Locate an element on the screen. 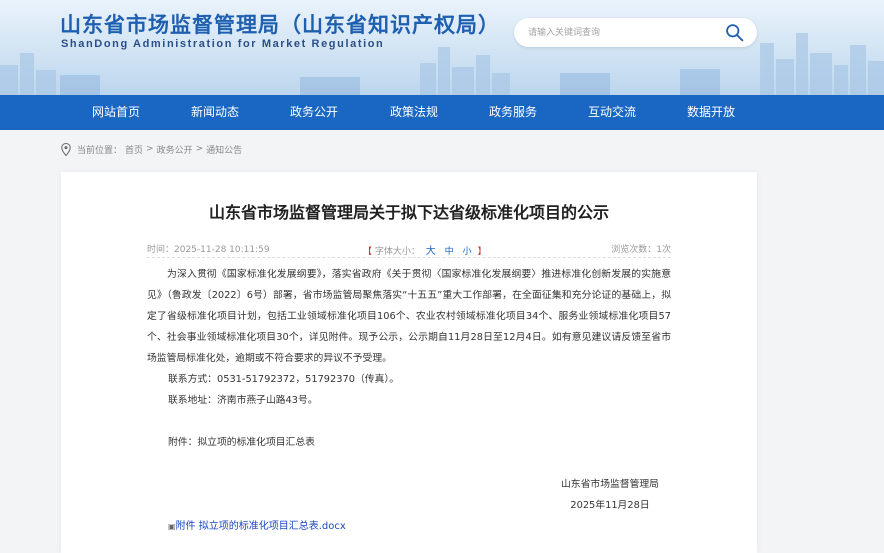 The width and height of the screenshot is (884, 553). bracket-close: 】 is located at coordinates (482, 252).